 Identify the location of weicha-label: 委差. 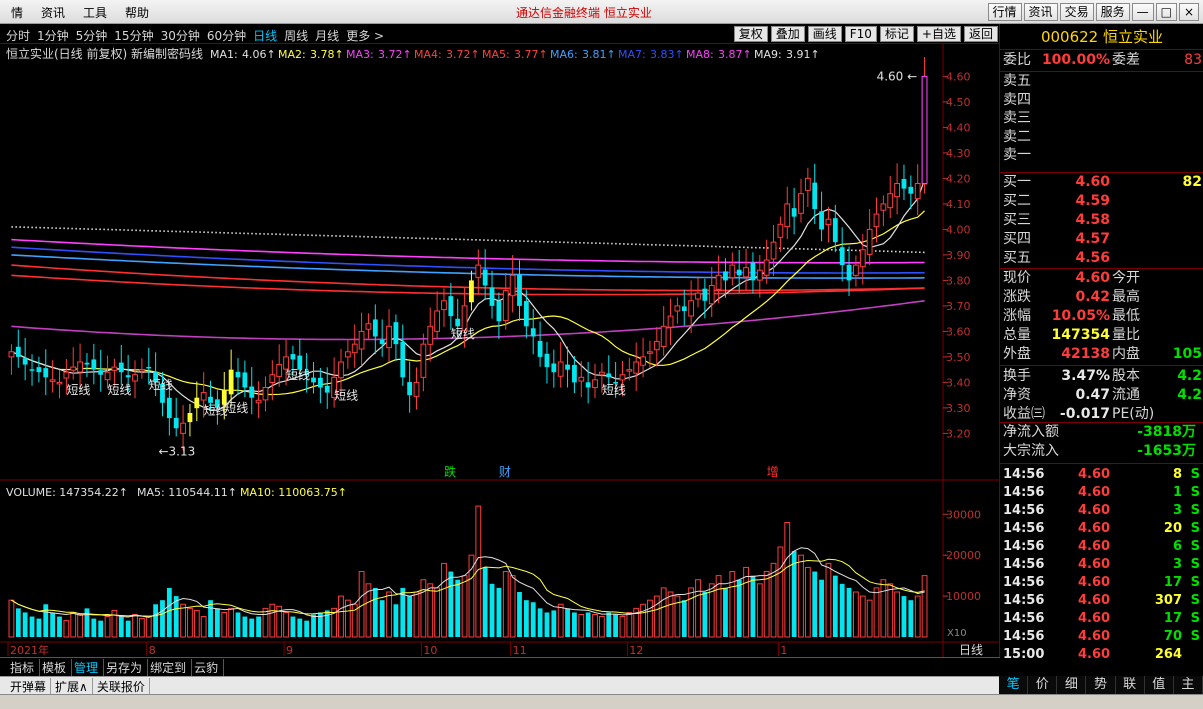
(1126, 60).